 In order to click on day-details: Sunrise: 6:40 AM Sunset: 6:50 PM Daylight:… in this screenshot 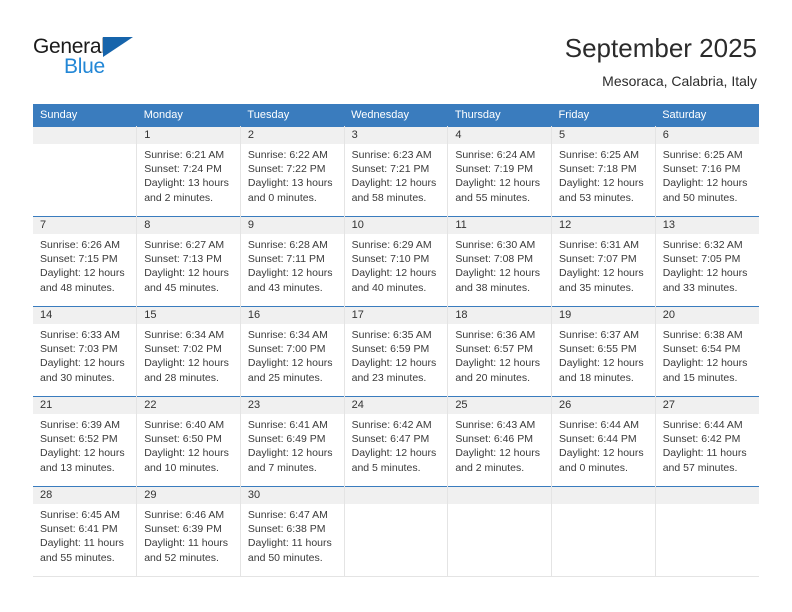, I will do `click(188, 444)`.